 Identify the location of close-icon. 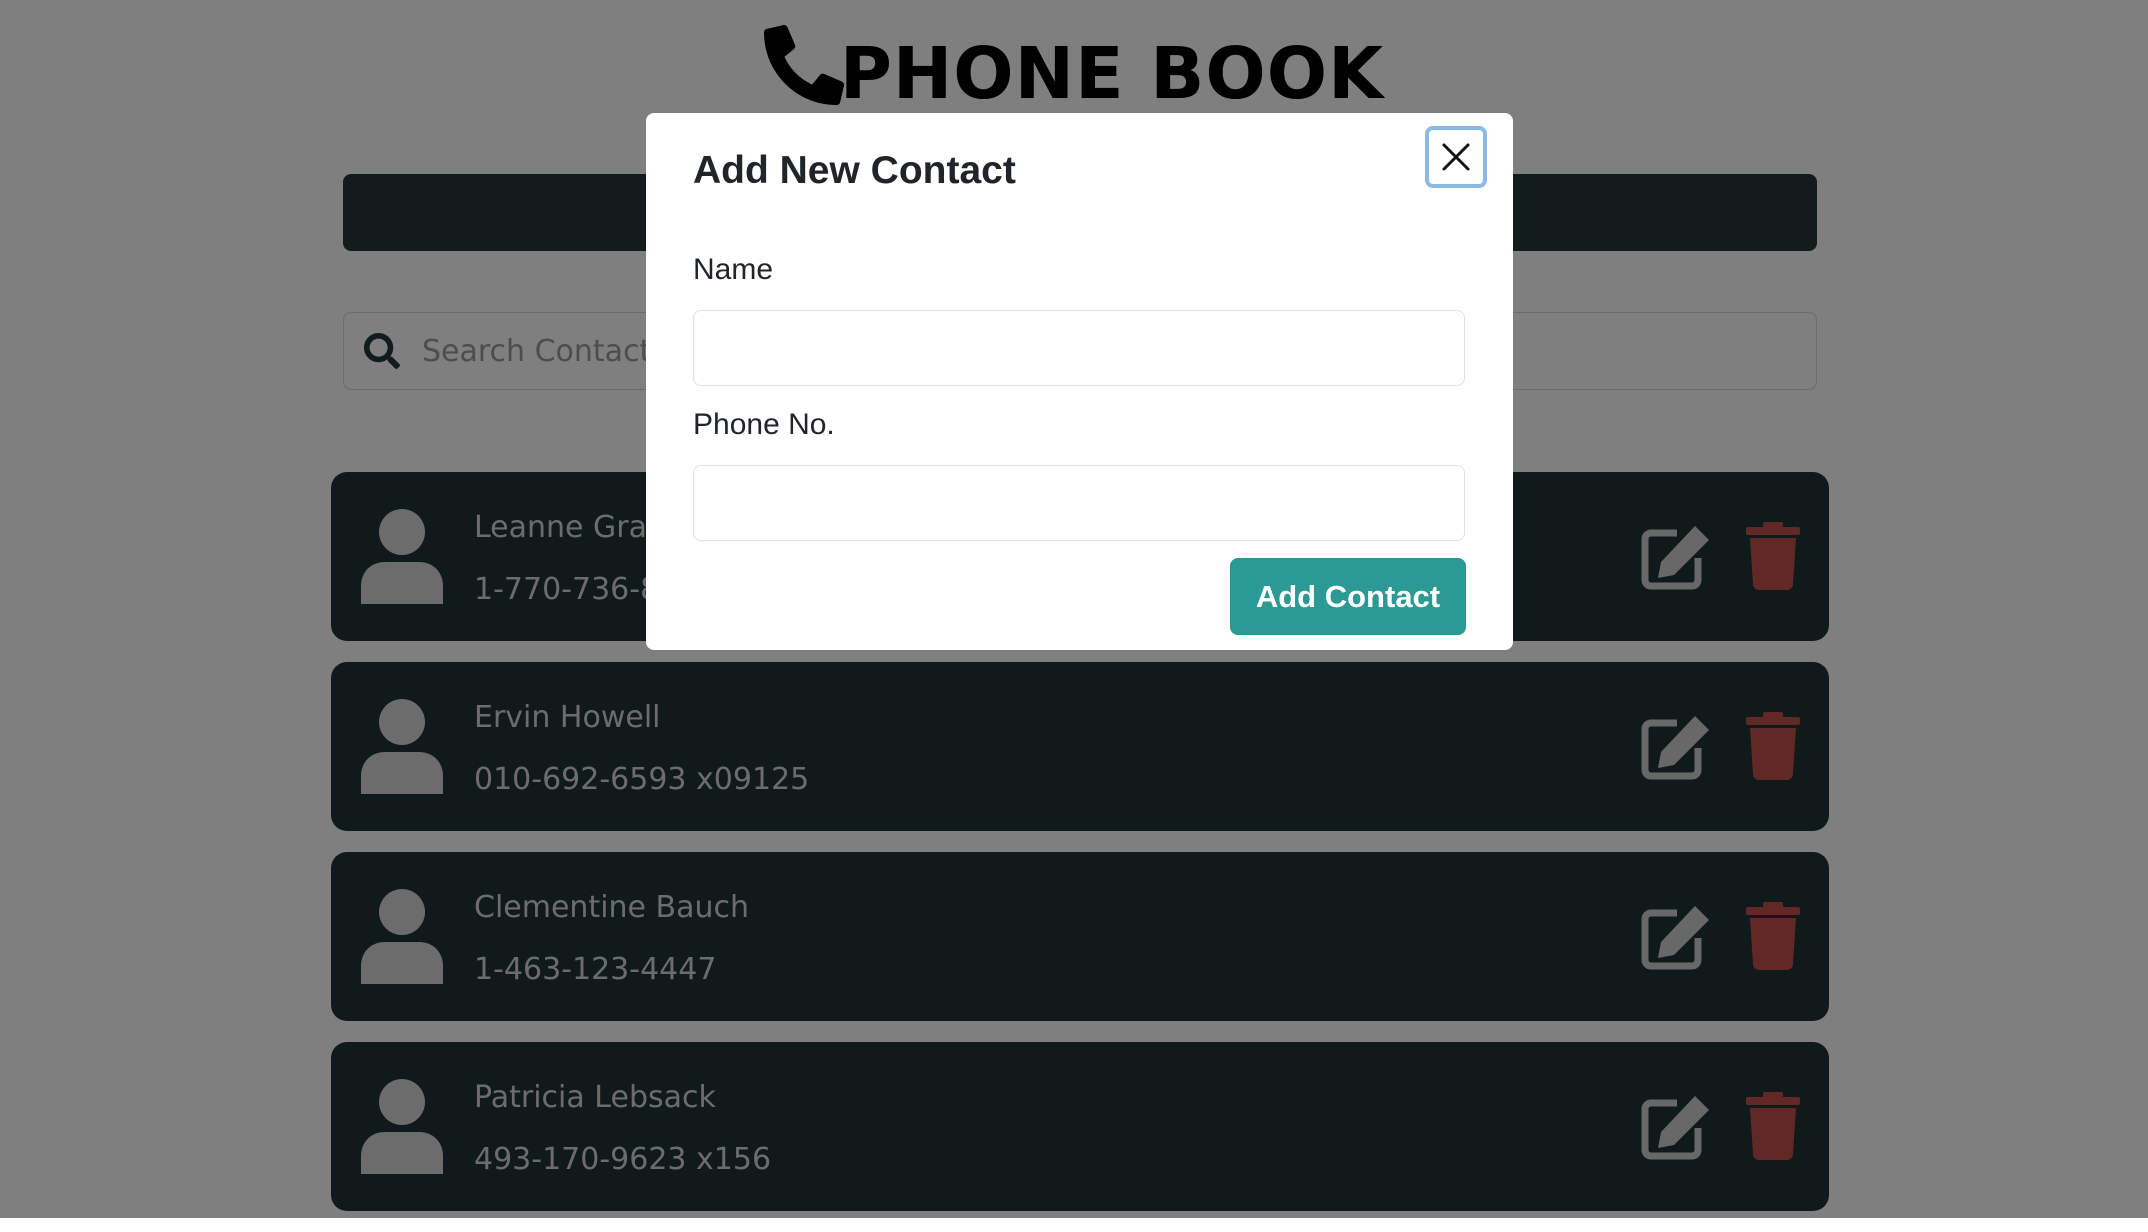
(1456, 157).